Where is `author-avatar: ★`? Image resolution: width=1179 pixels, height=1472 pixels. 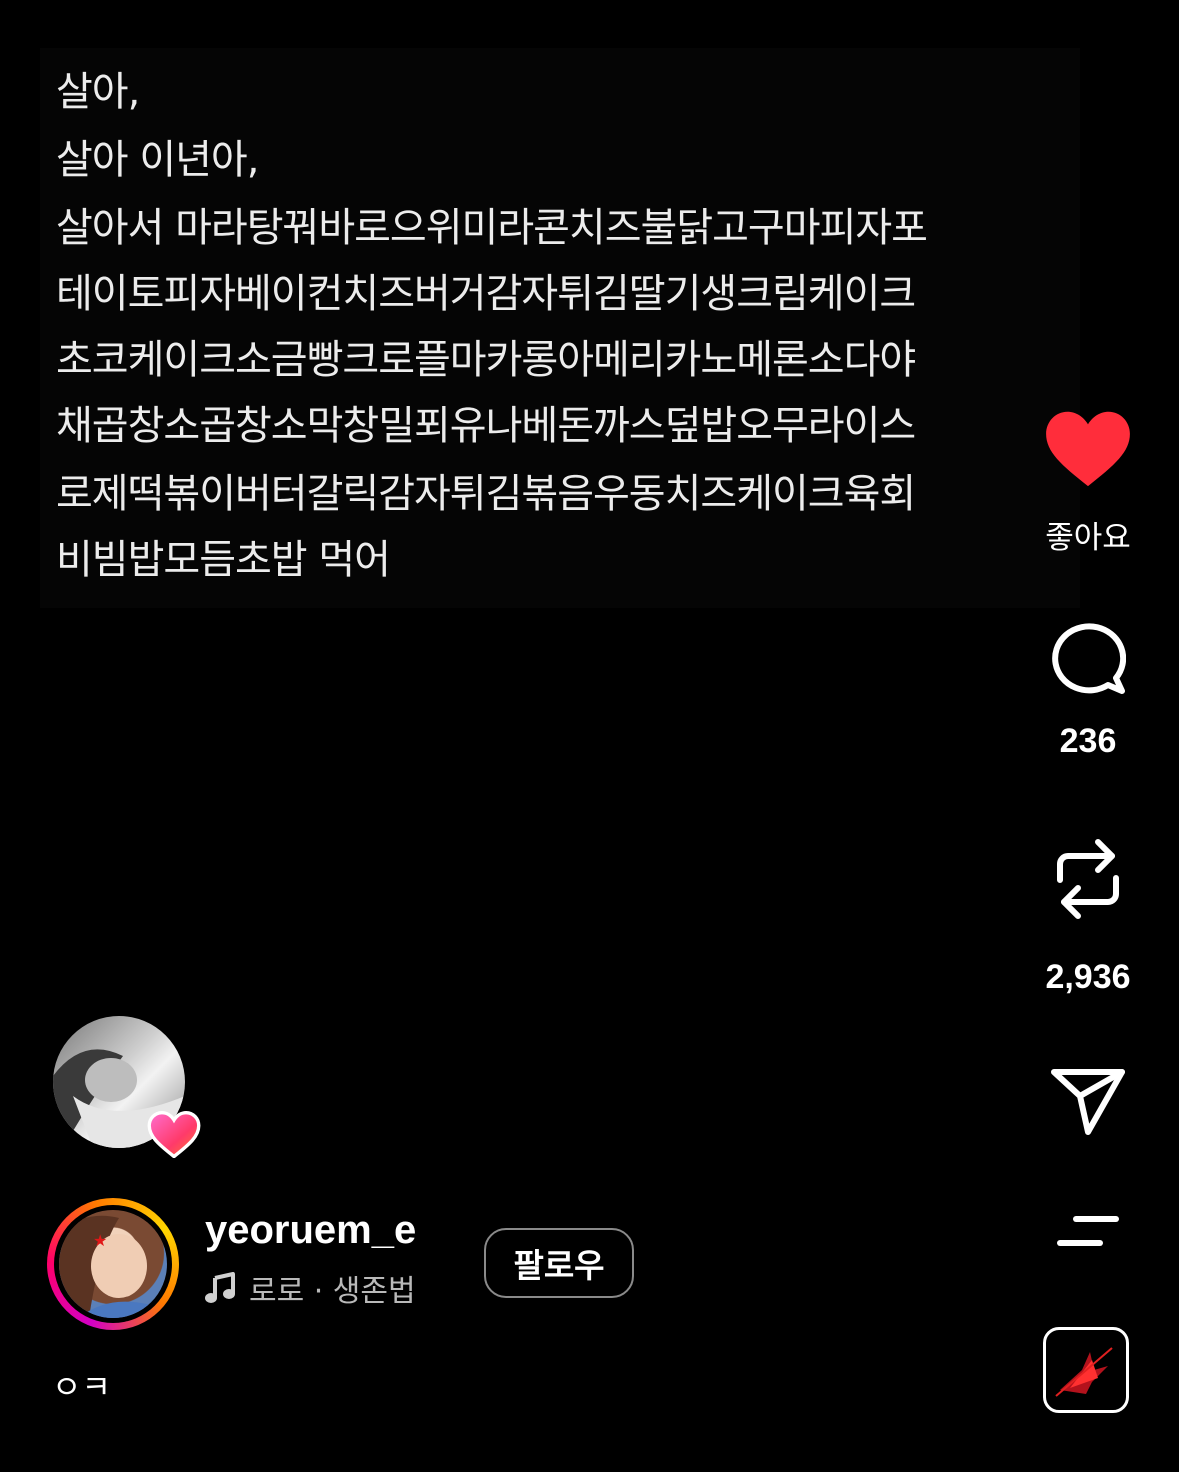
author-avatar: ★ is located at coordinates (113, 1264).